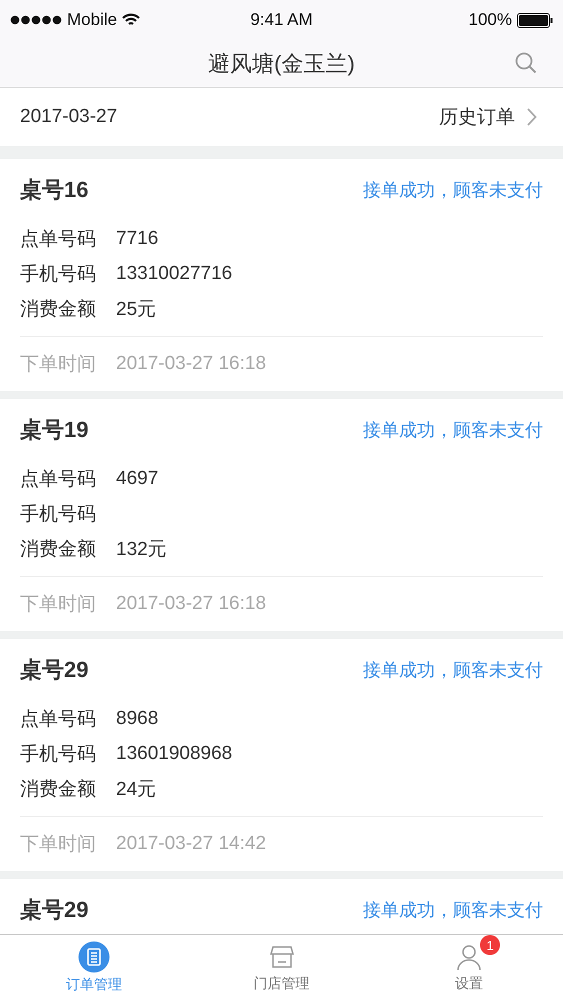 This screenshot has width=563, height=1000. Describe the element at coordinates (281, 20) in the screenshot. I see `status-time: 9:41 AM` at that location.